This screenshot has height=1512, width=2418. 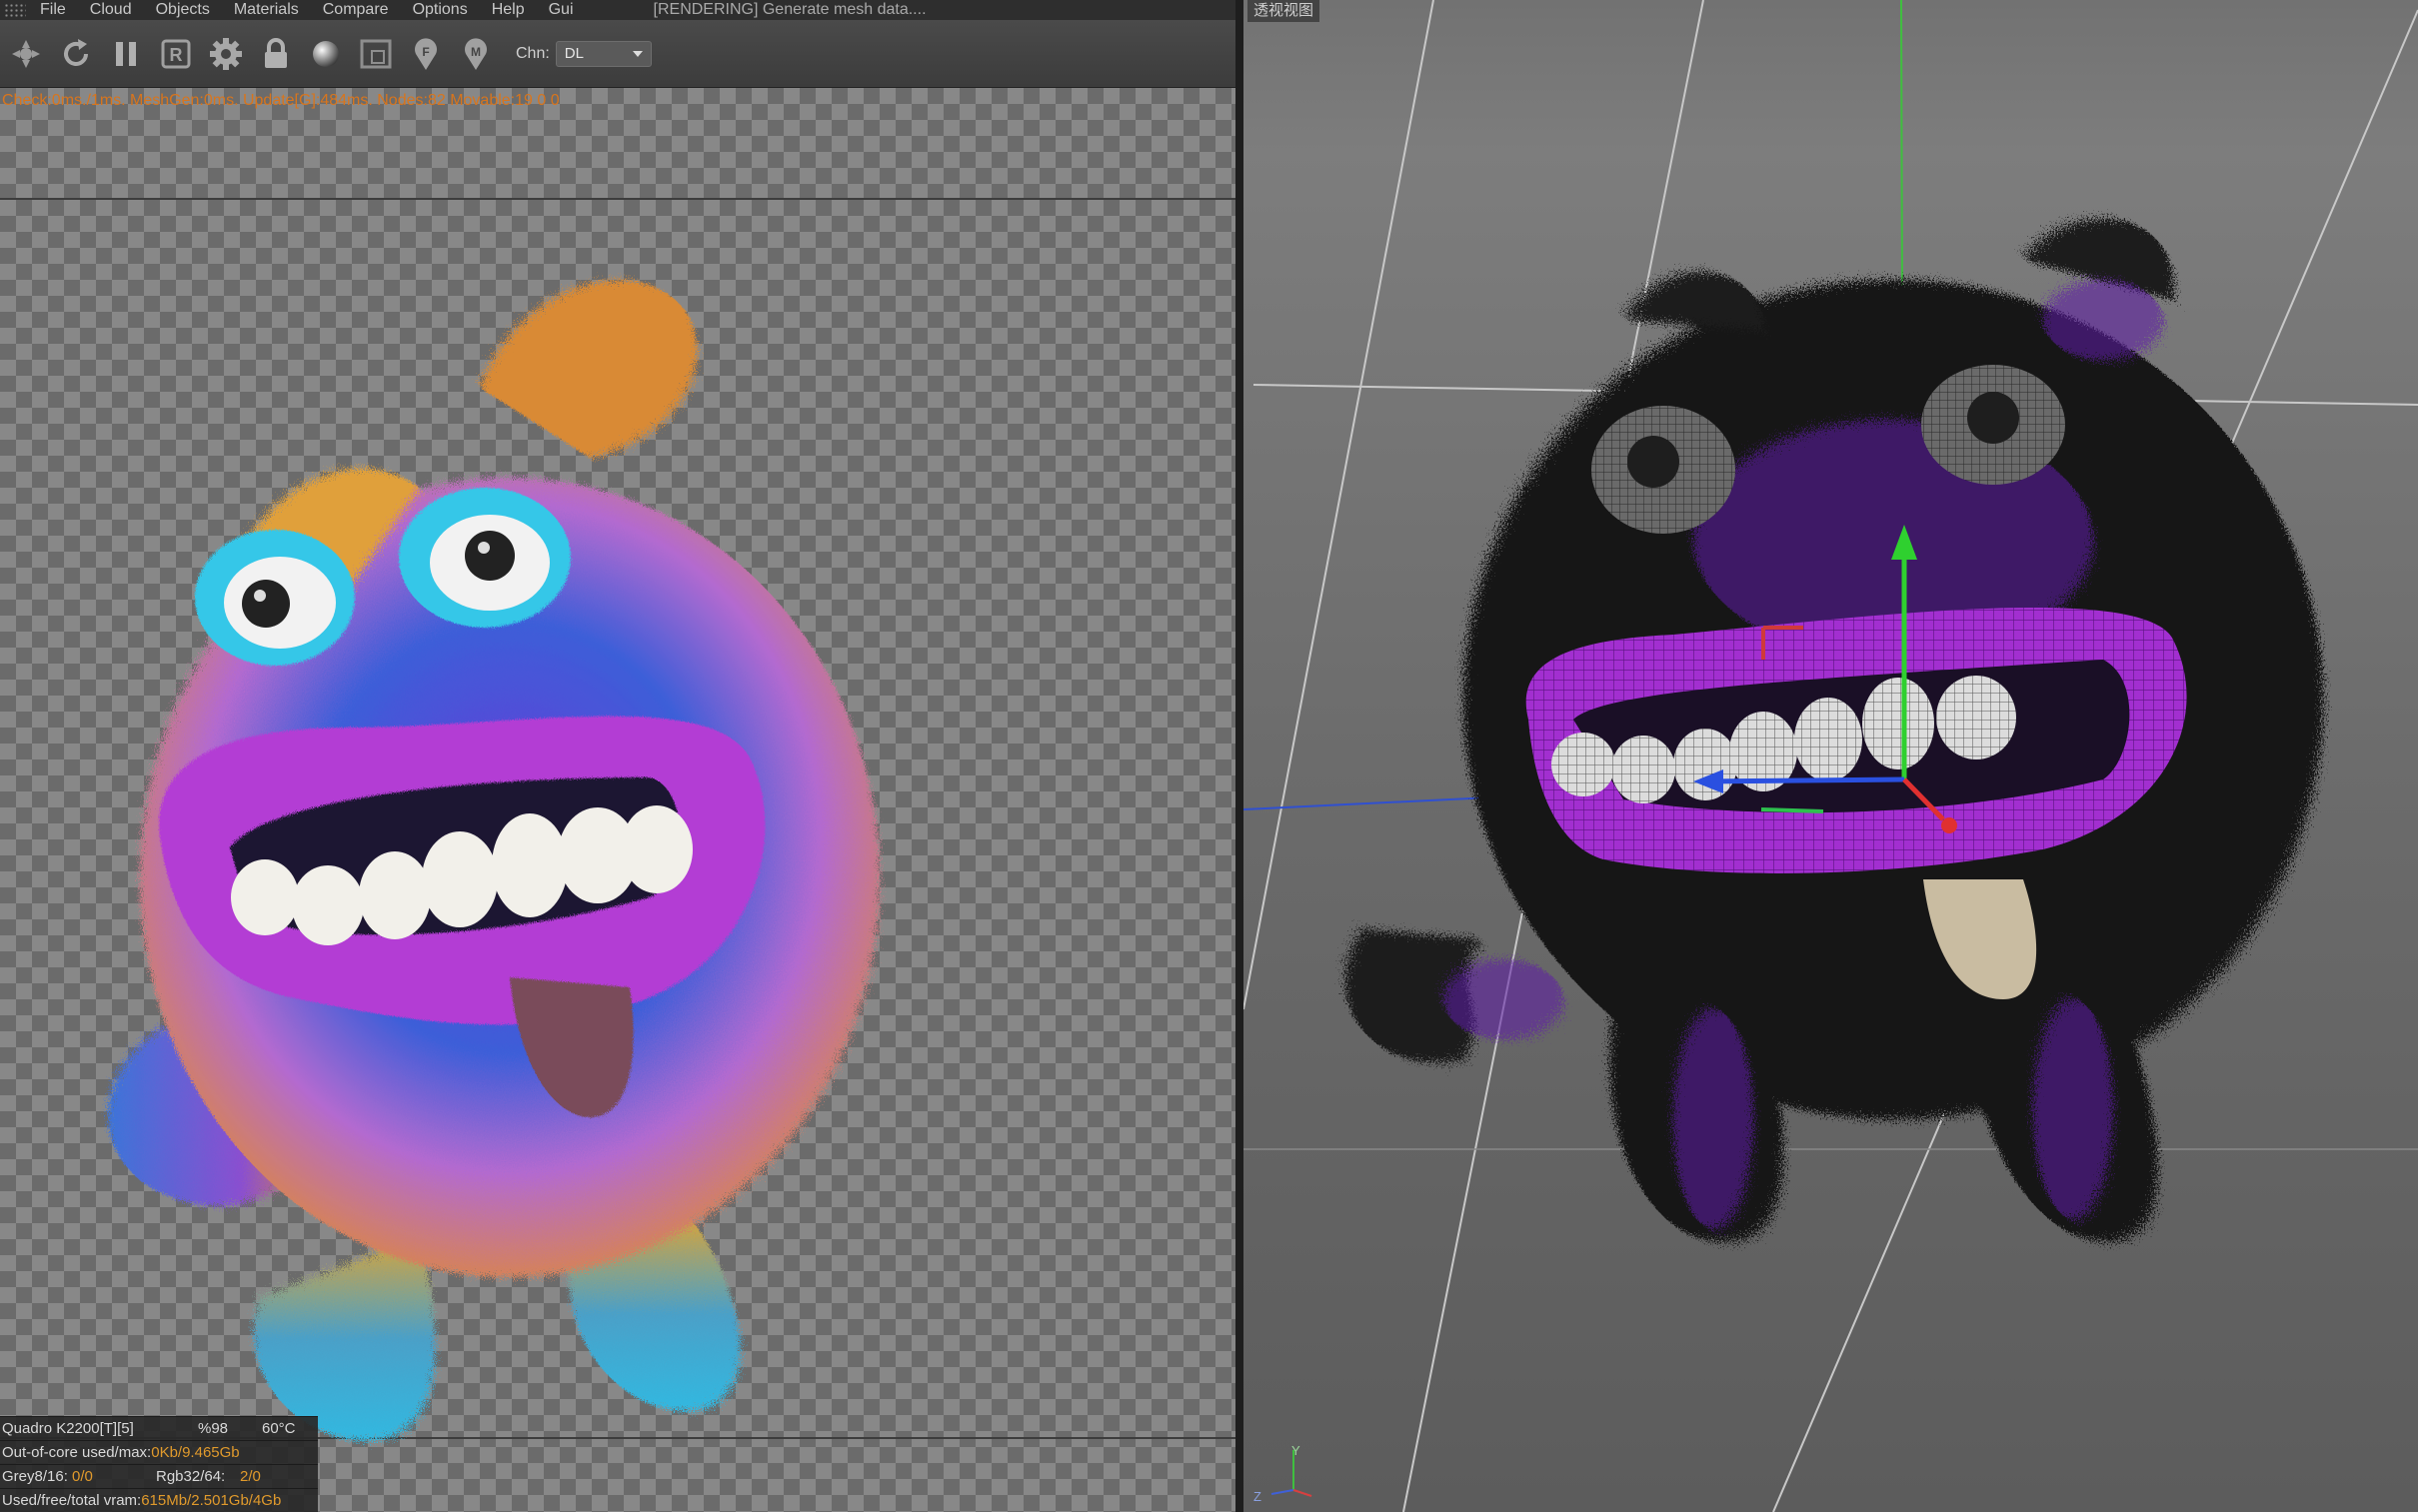 What do you see at coordinates (1239, 756) in the screenshot?
I see `panel-divider` at bounding box center [1239, 756].